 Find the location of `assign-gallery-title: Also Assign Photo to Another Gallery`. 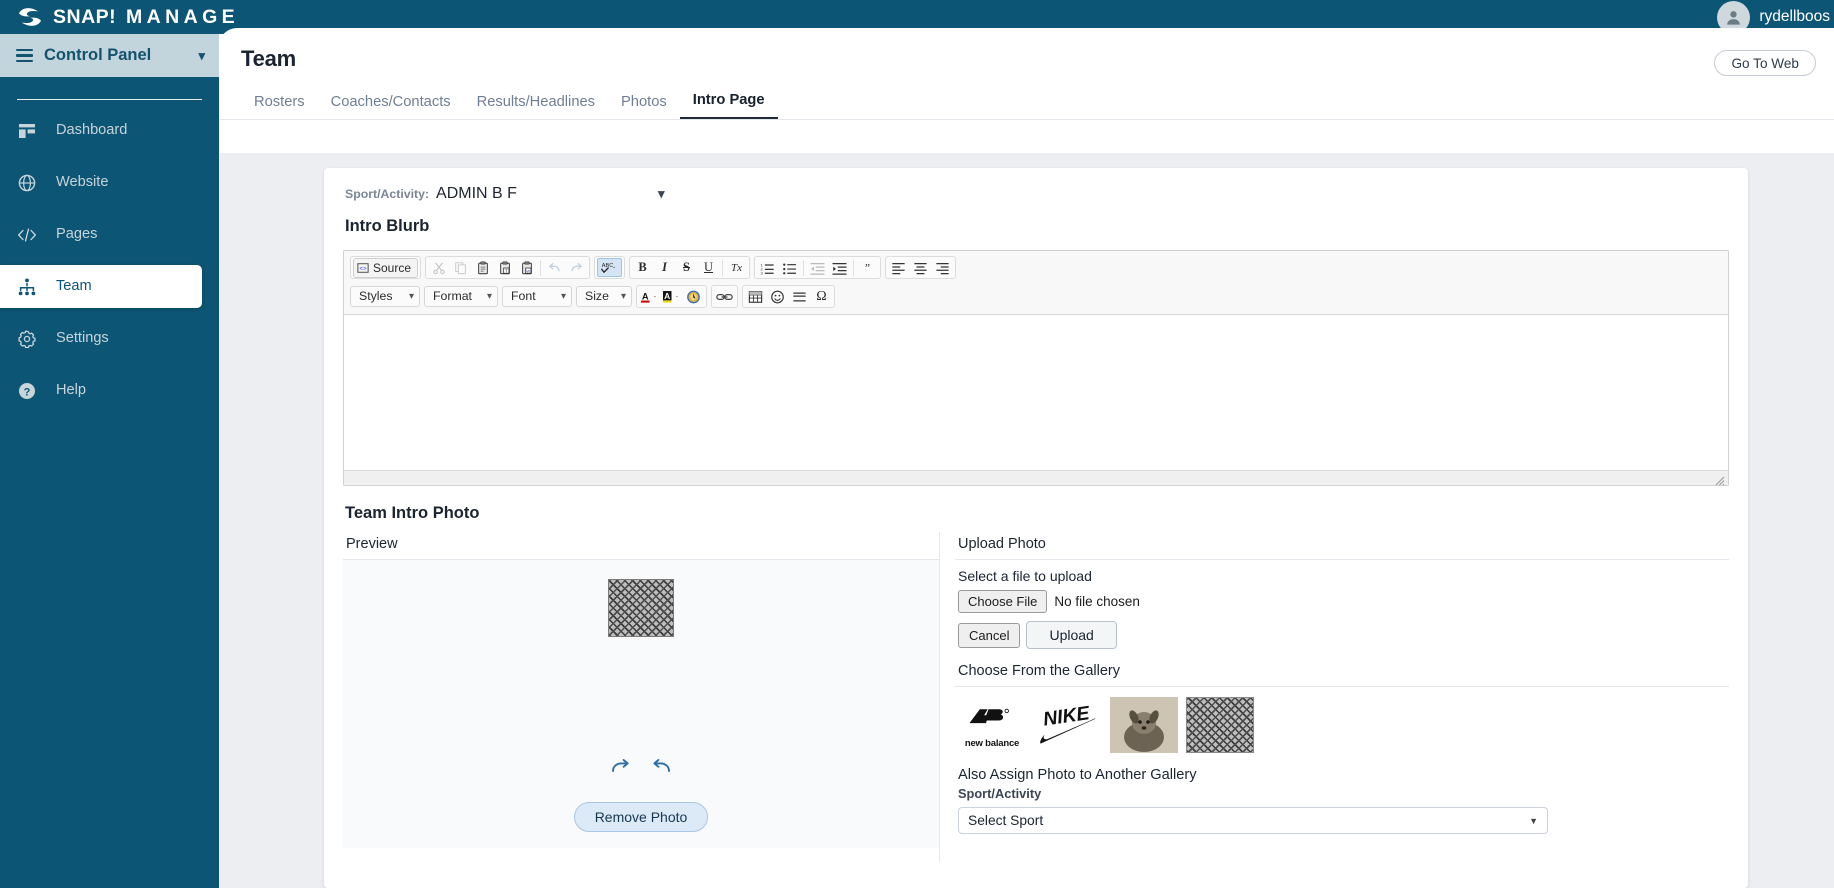

assign-gallery-title: Also Assign Photo to Another Gallery is located at coordinates (1077, 775).